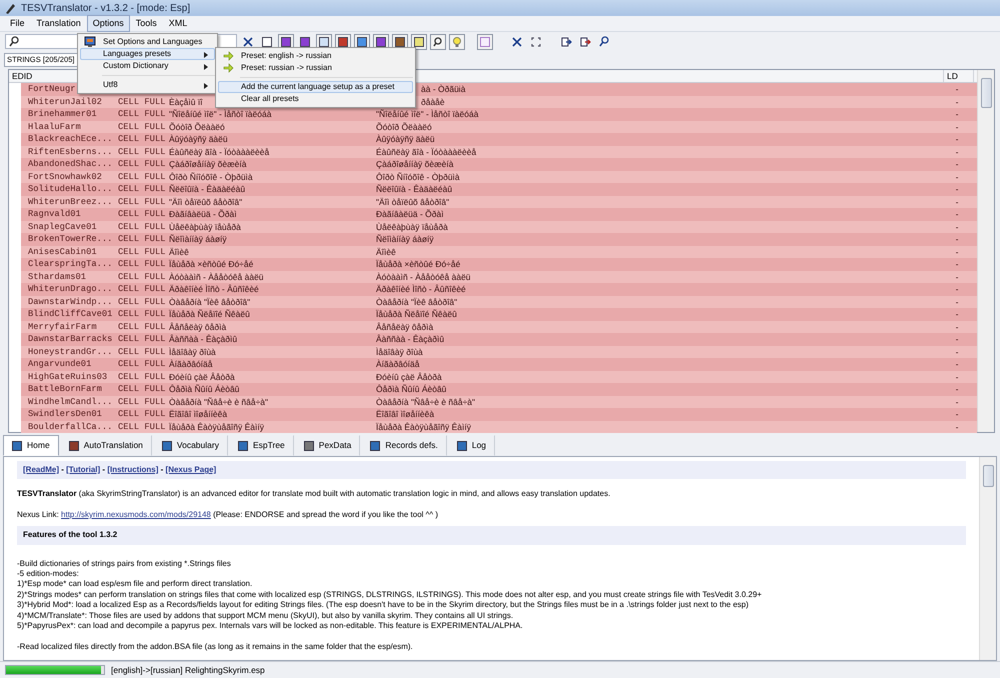  What do you see at coordinates (52, 89) in the screenshot?
I see `edid-cell: FortNeugr` at bounding box center [52, 89].